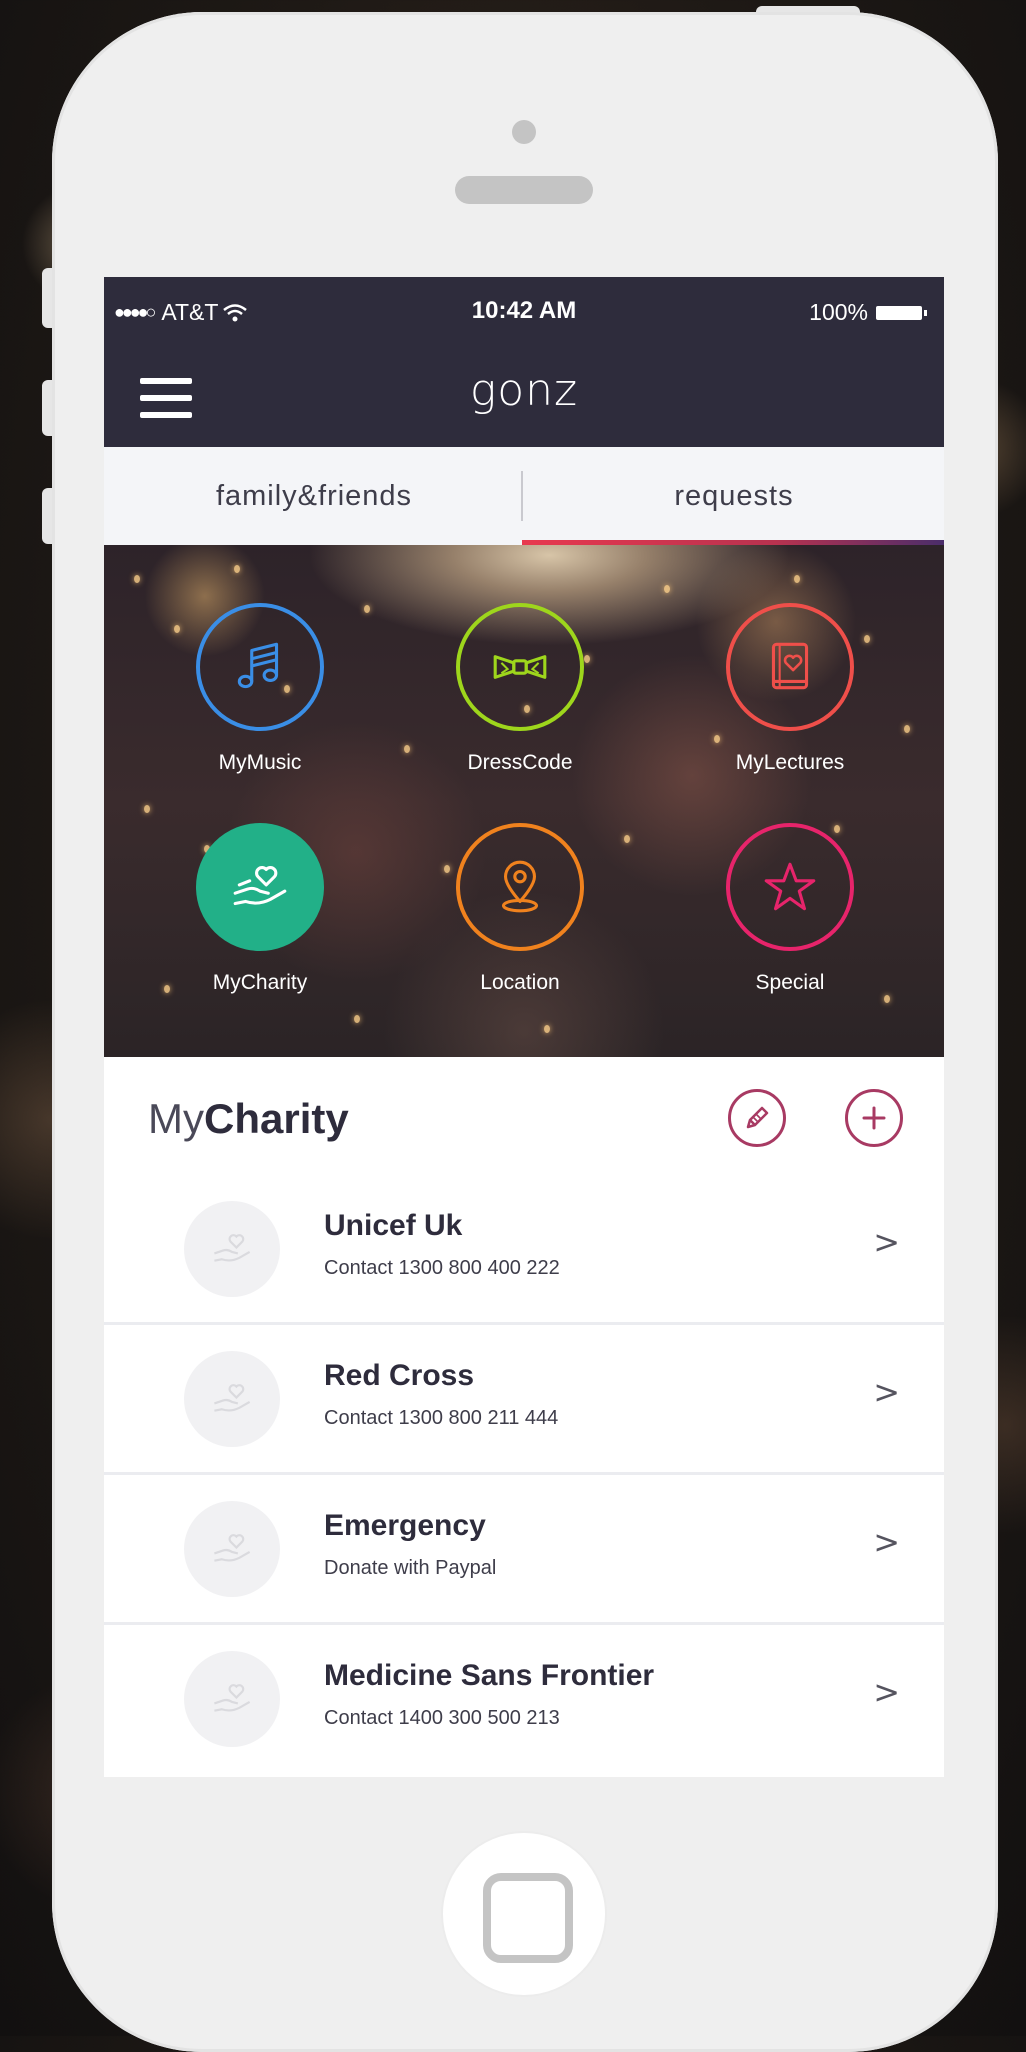 This screenshot has height=2052, width=1026. I want to click on battery-status: 100%, so click(868, 312).